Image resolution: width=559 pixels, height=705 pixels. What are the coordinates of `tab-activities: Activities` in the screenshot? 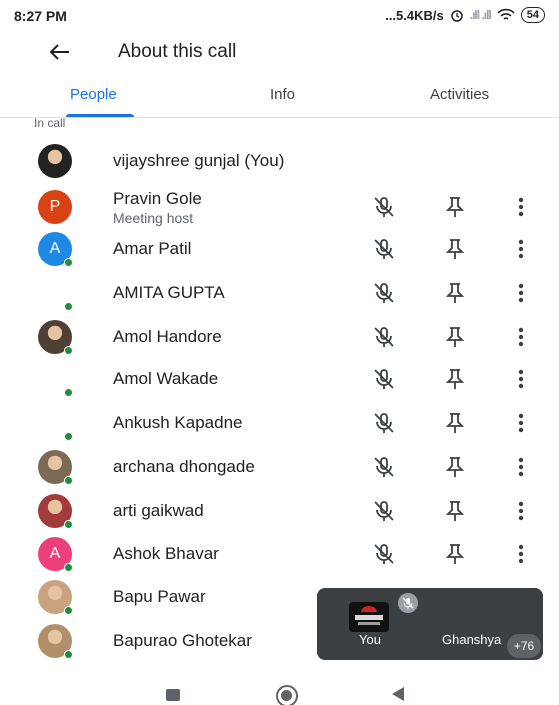 It's located at (459, 94).